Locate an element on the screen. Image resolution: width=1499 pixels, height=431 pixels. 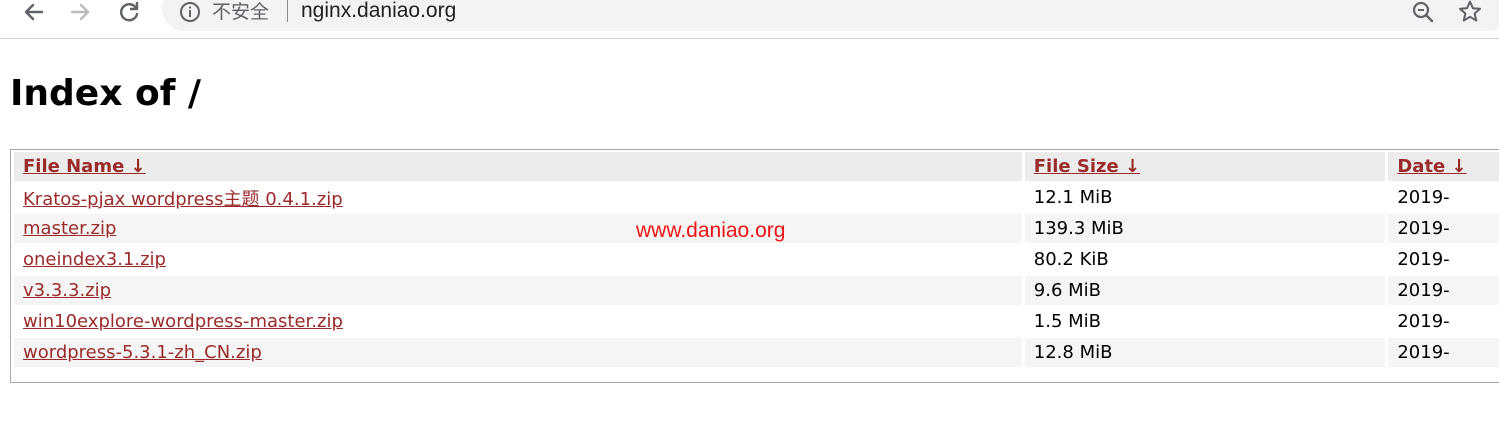
file-link: Kratos-pjax wordpress主题 0.4.1.zip is located at coordinates (183, 199).